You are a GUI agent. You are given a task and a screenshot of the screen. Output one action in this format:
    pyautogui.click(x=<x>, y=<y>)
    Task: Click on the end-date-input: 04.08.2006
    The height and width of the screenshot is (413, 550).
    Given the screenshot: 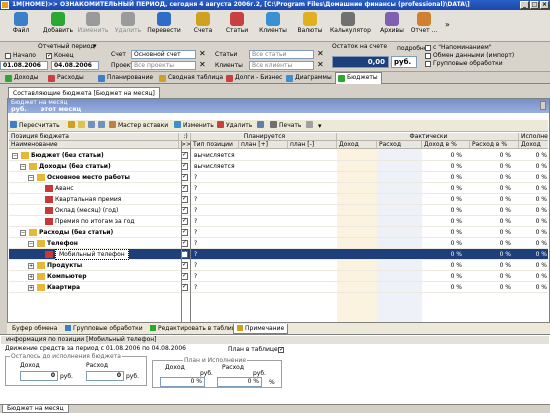 What is the action you would take?
    pyautogui.click(x=75, y=65)
    